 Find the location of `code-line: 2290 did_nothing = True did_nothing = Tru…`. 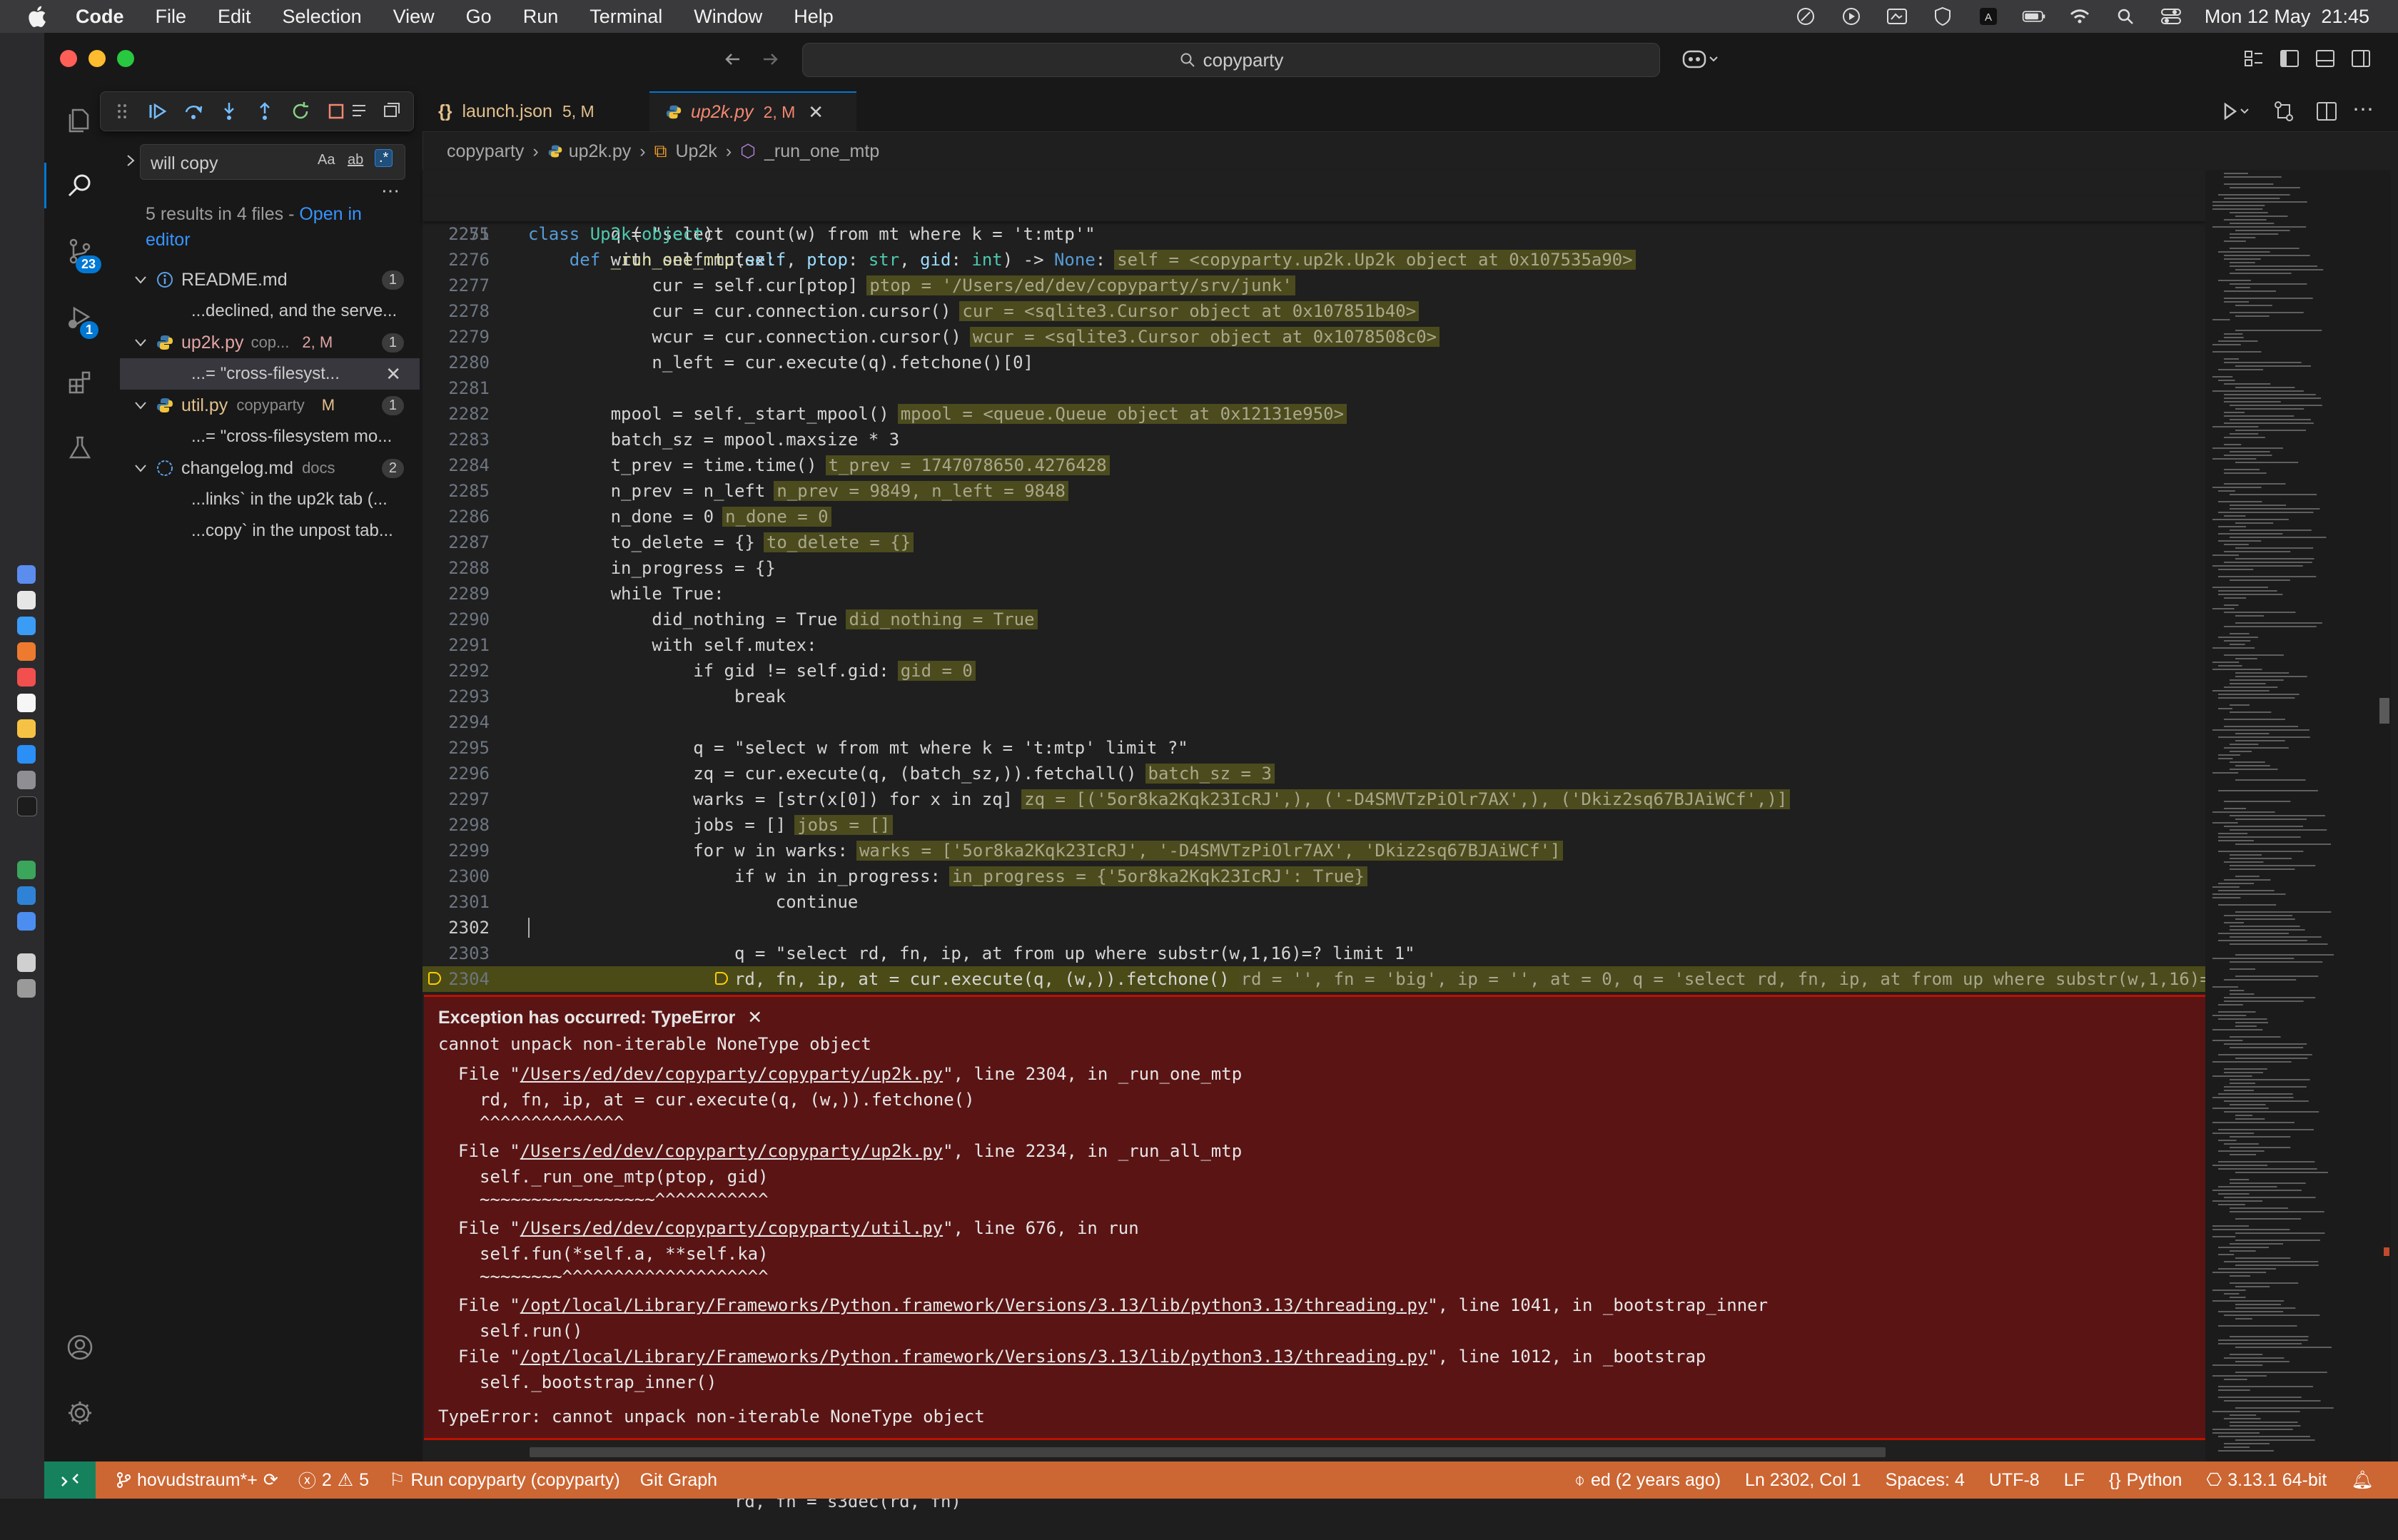

code-line: 2290 did_nothing = True did_nothing = Tru… is located at coordinates (1314, 619).